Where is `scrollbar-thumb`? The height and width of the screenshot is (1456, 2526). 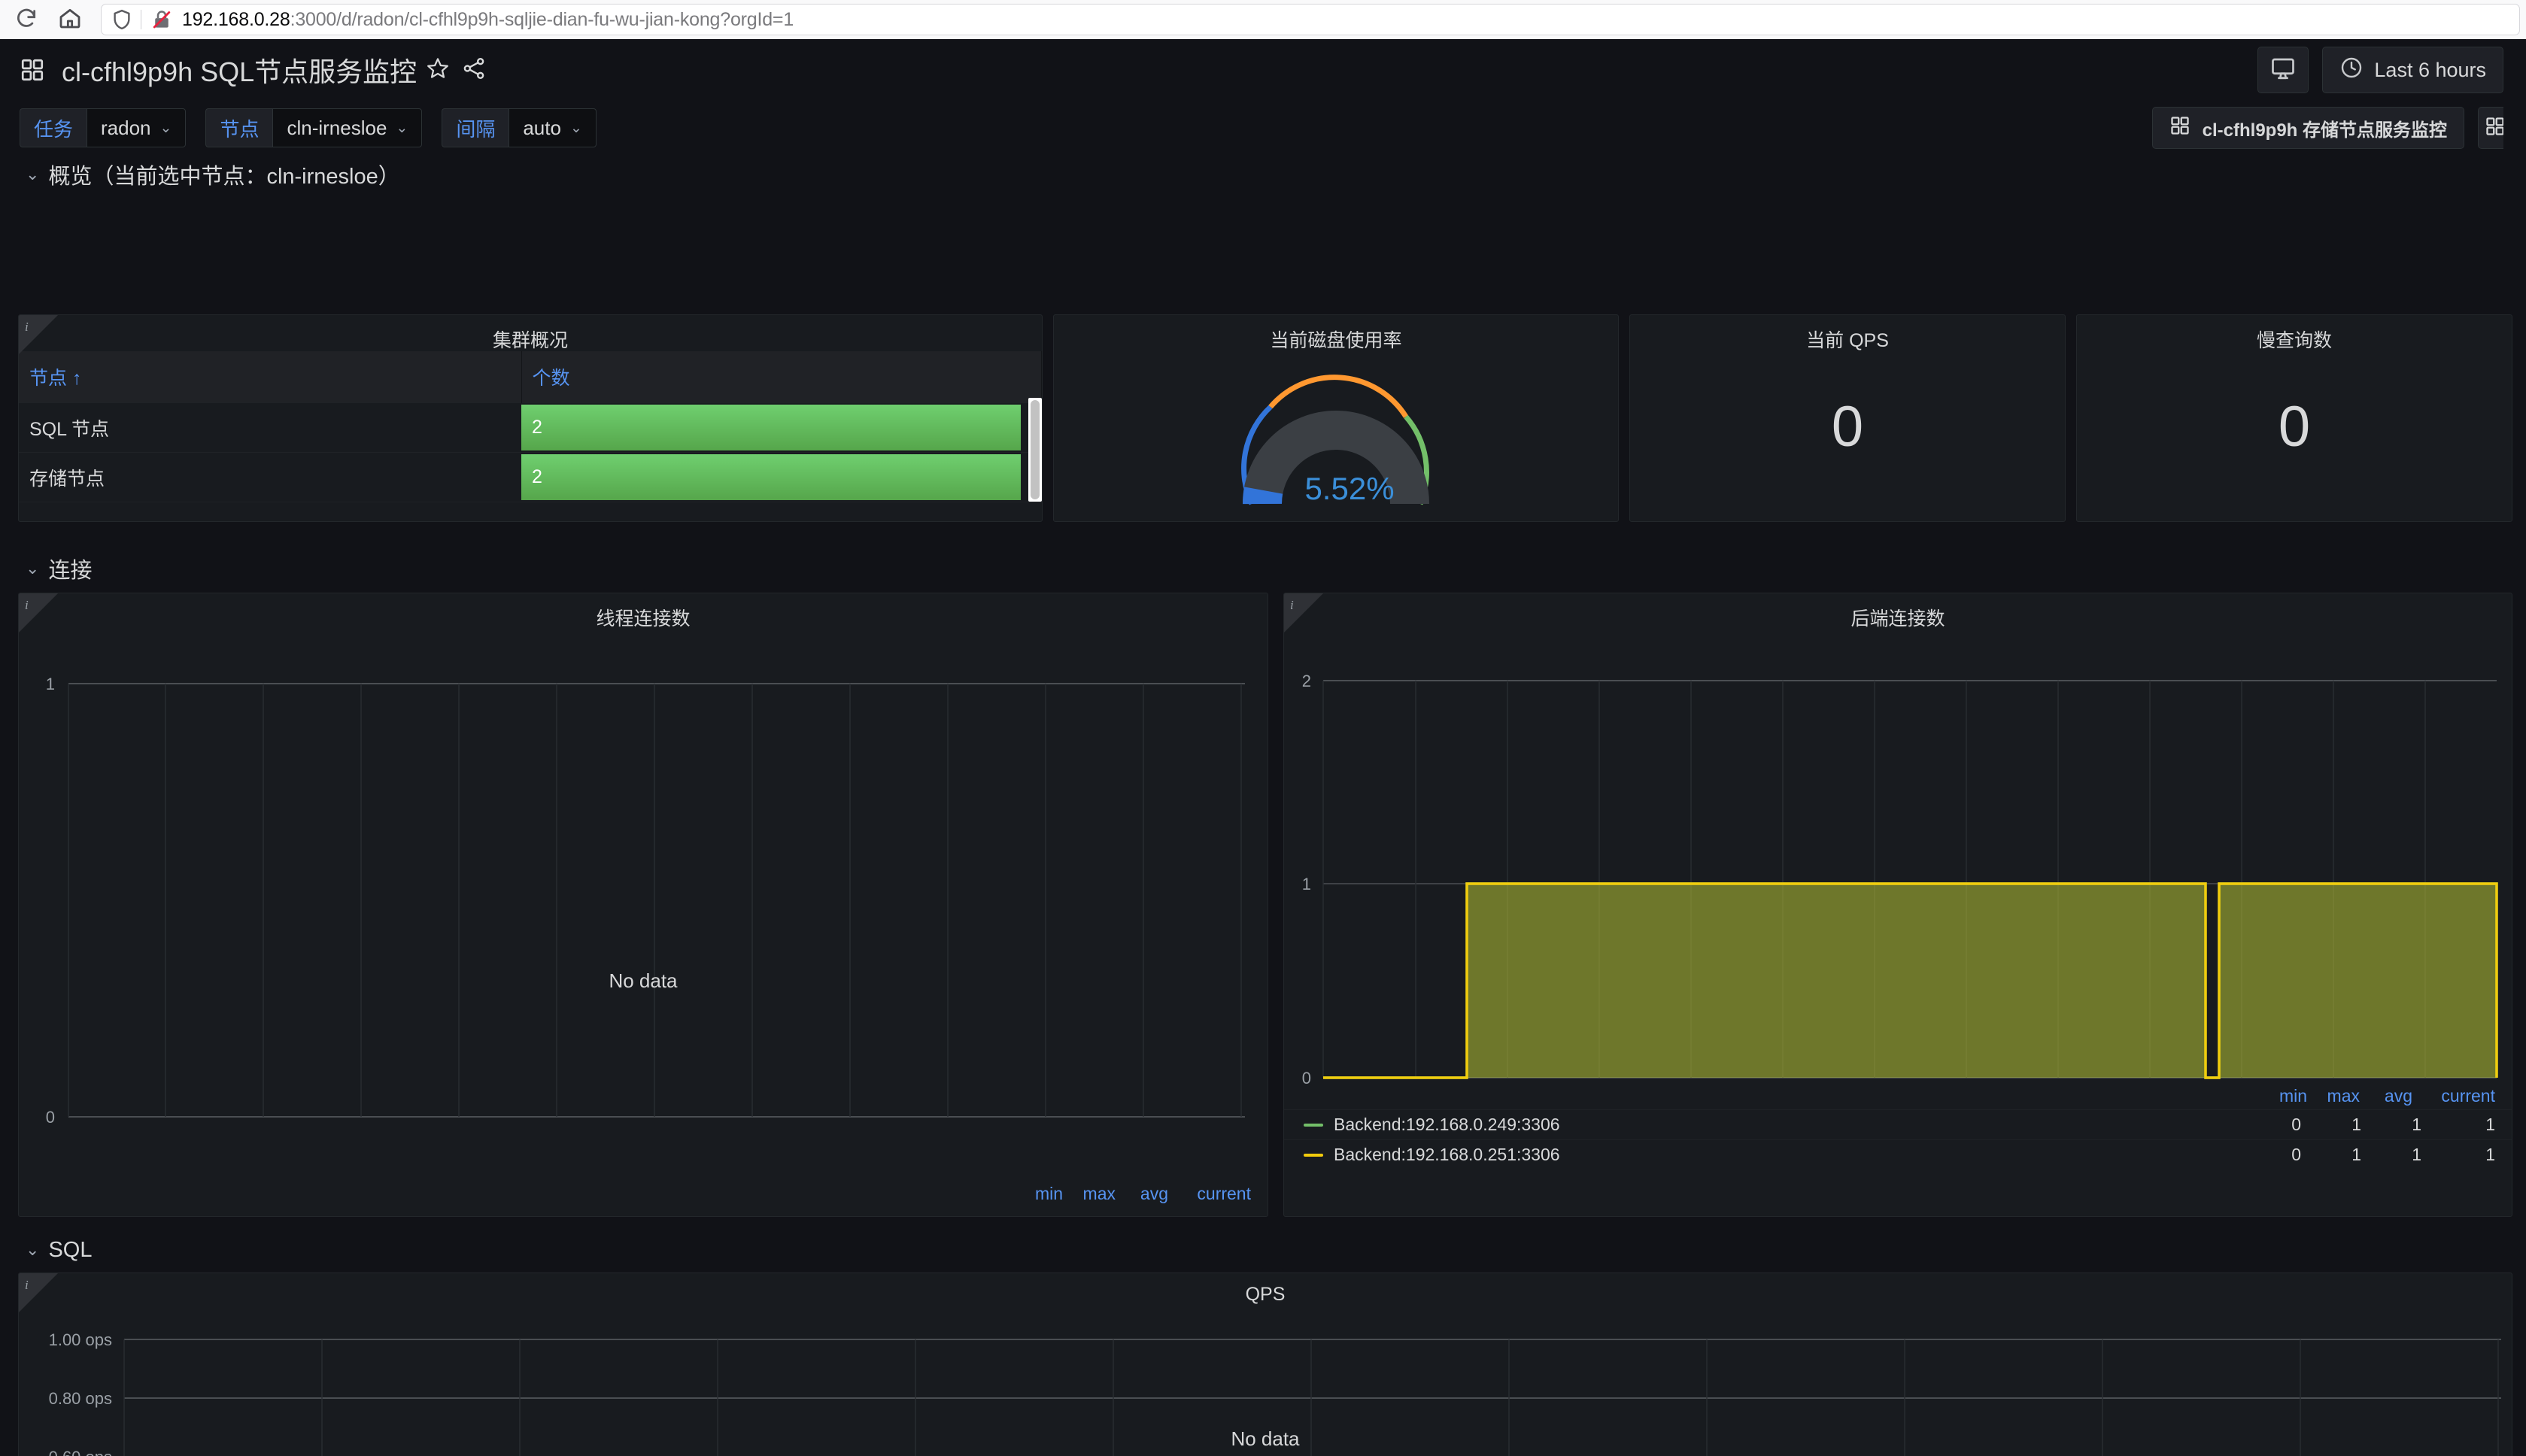 scrollbar-thumb is located at coordinates (1035, 450).